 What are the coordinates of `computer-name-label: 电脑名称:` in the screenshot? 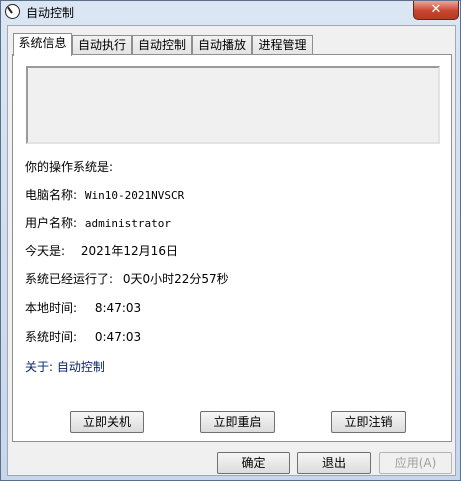 It's located at (51, 195).